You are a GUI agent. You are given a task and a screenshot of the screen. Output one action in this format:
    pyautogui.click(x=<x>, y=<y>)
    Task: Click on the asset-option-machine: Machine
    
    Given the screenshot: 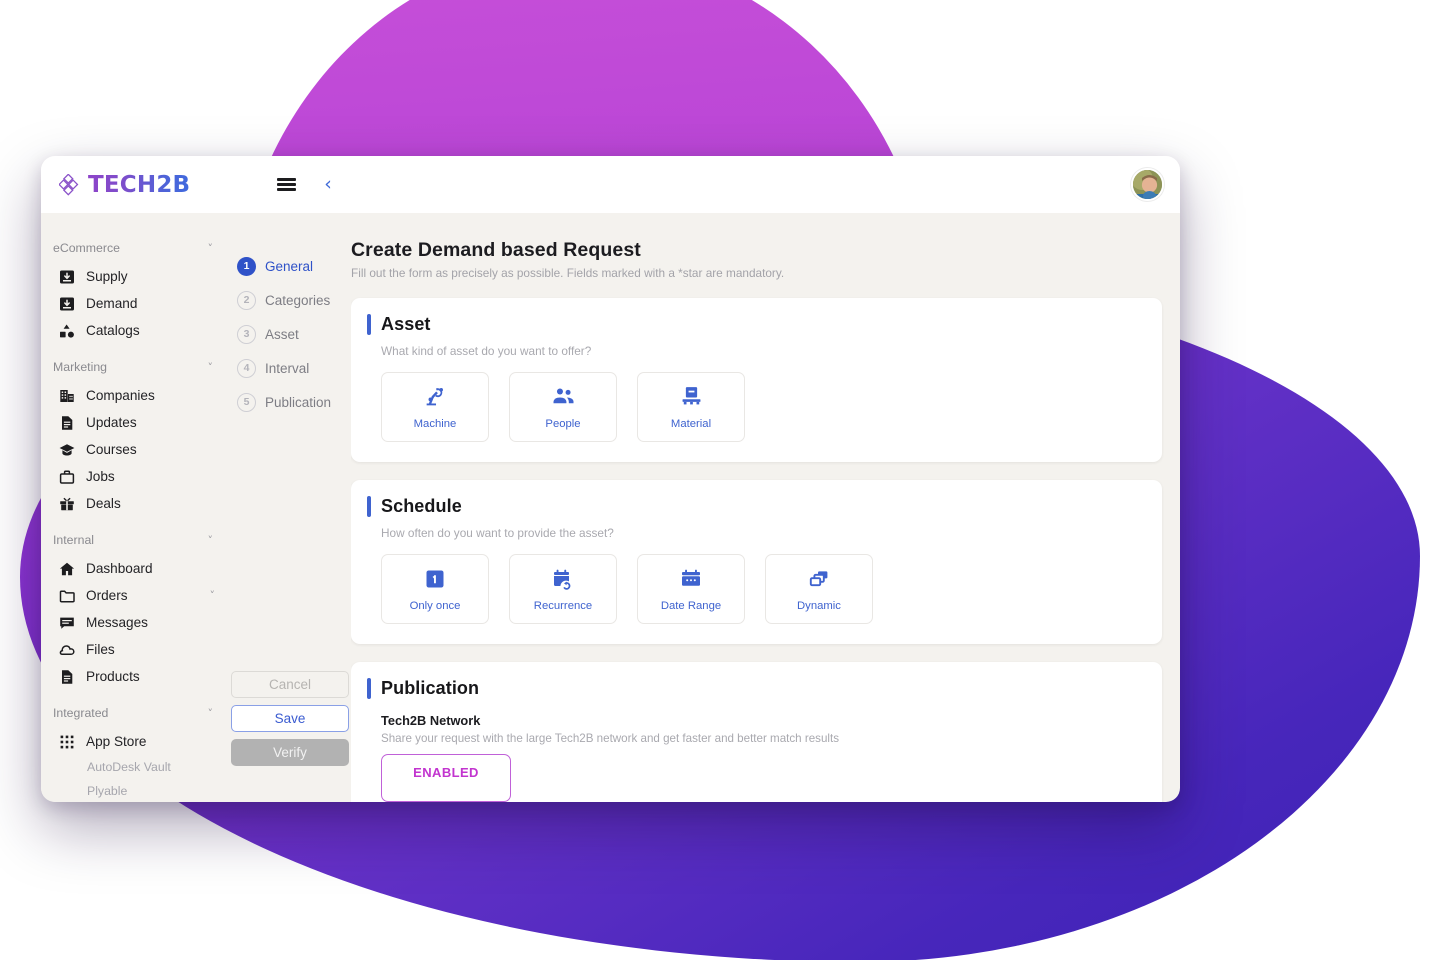 What is the action you would take?
    pyautogui.click(x=435, y=407)
    